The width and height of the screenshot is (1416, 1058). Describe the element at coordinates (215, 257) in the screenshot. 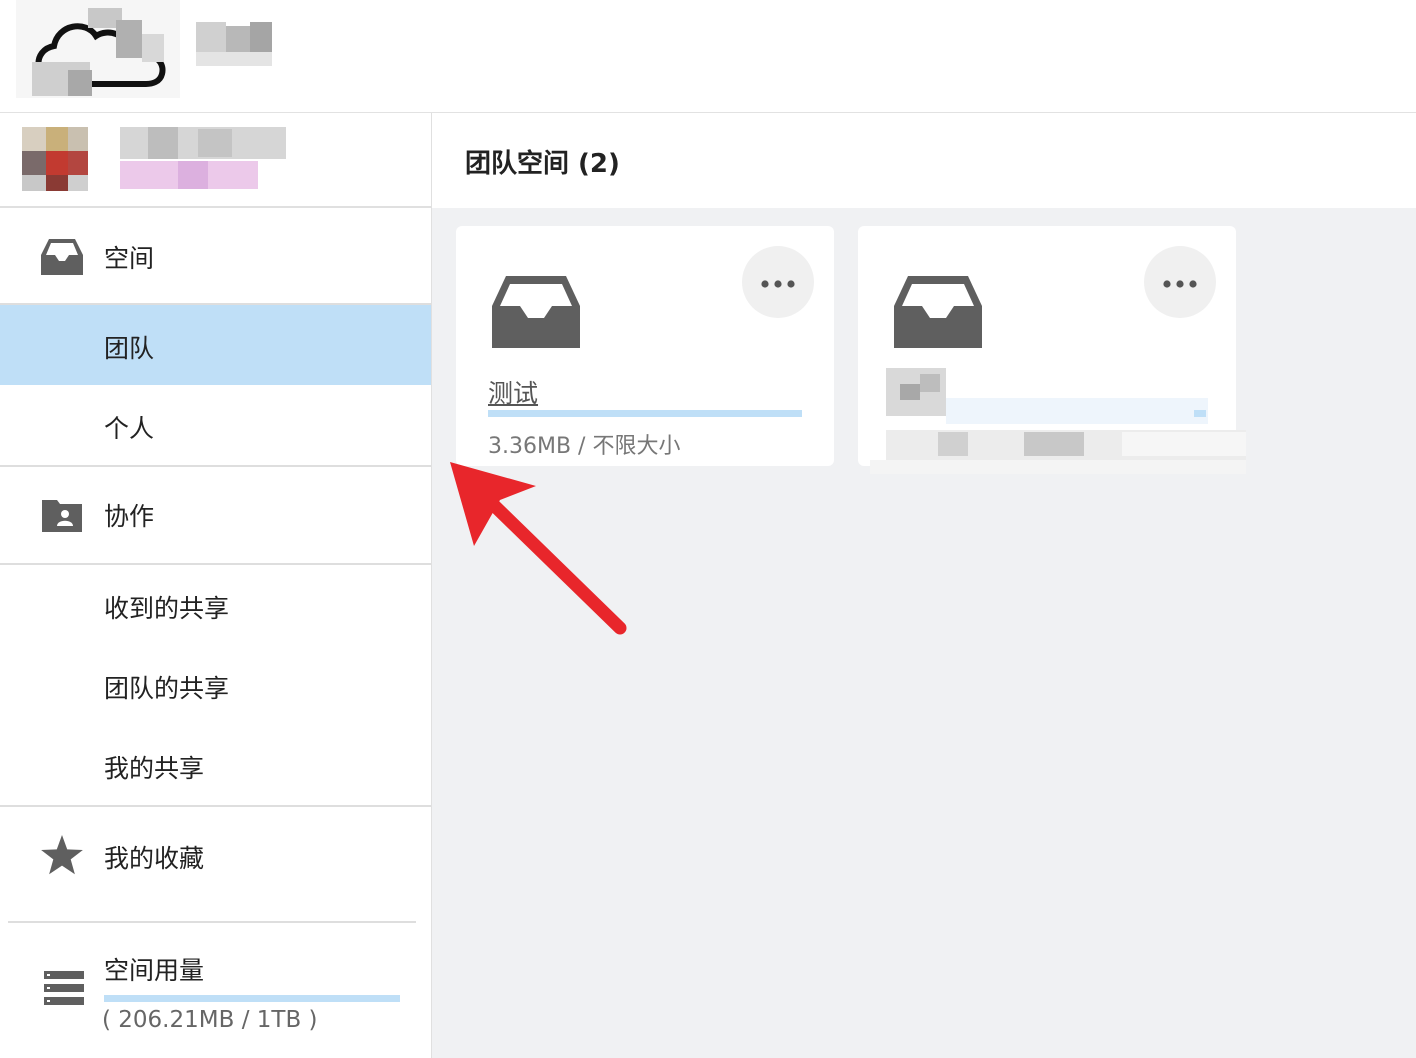

I see `nav-spaces: 空间` at that location.